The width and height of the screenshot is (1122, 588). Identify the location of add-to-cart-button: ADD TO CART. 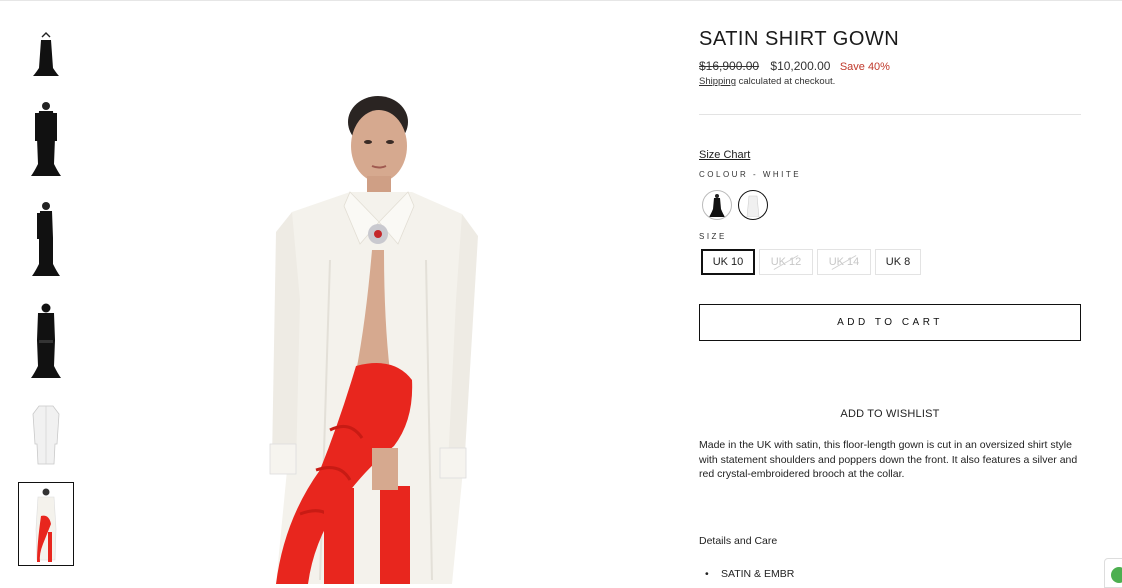
(890, 322).